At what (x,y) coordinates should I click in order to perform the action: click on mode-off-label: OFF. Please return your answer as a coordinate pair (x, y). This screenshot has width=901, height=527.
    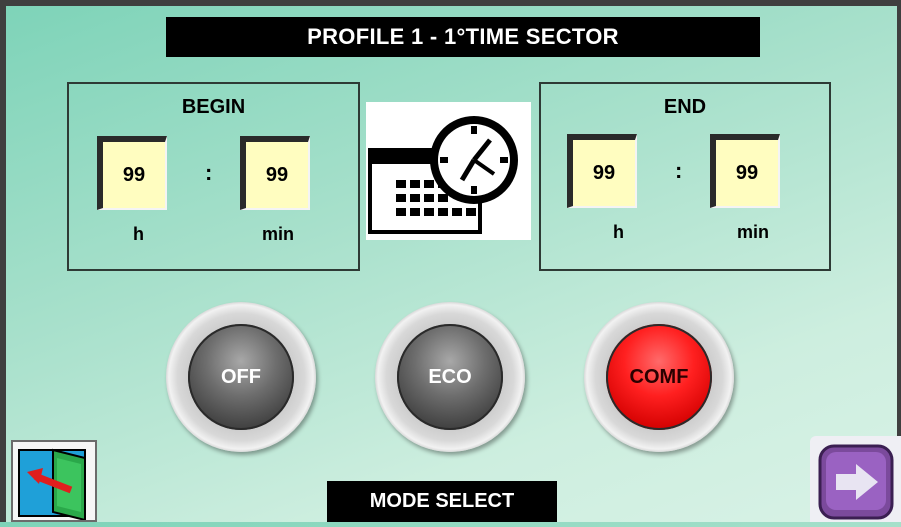
    Looking at the image, I should click on (241, 377).